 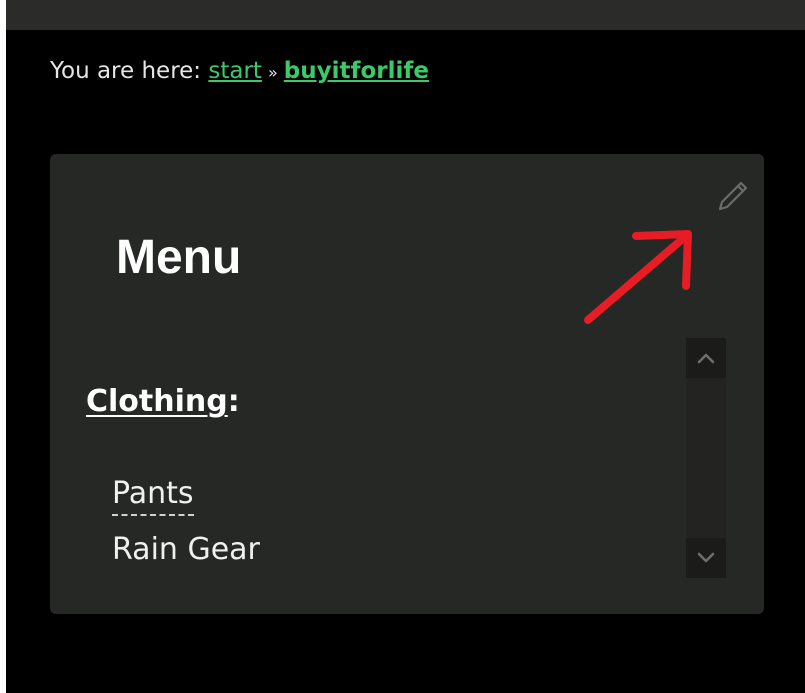 What do you see at coordinates (356, 71) in the screenshot?
I see `breadcrumb-link-current: buyitforlife` at bounding box center [356, 71].